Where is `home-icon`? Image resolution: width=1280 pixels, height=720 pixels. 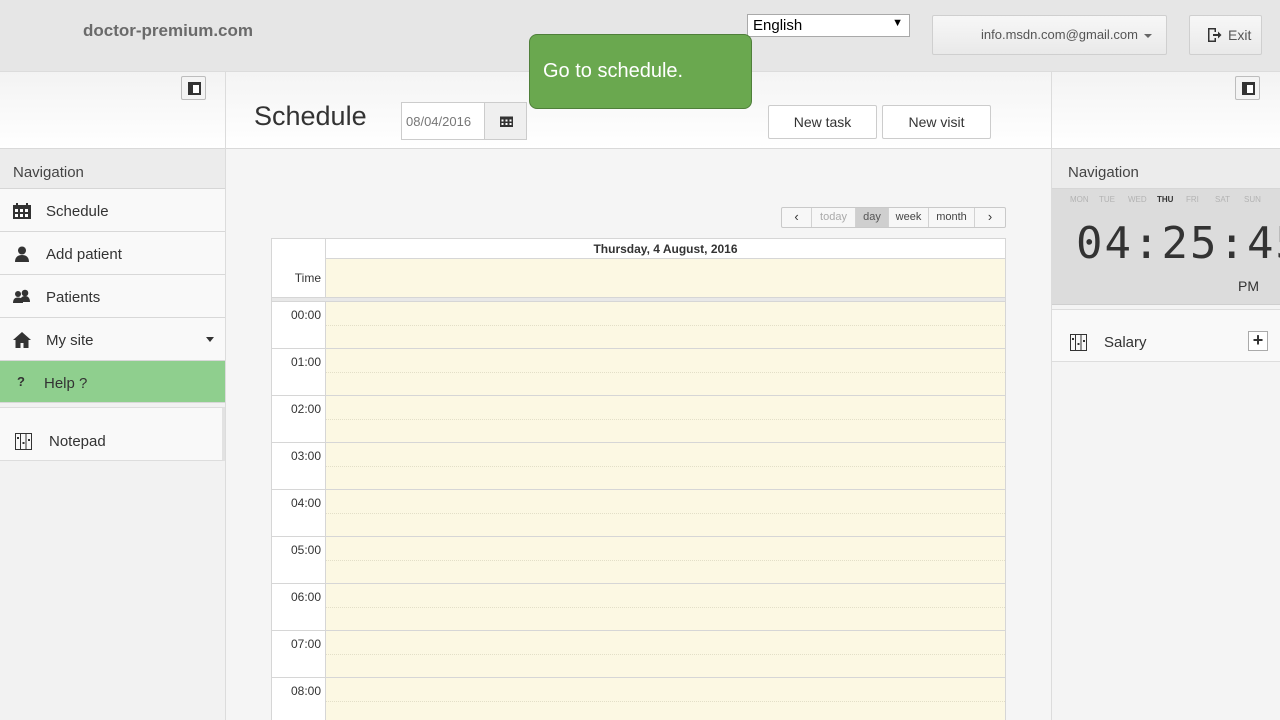
home-icon is located at coordinates (22, 340).